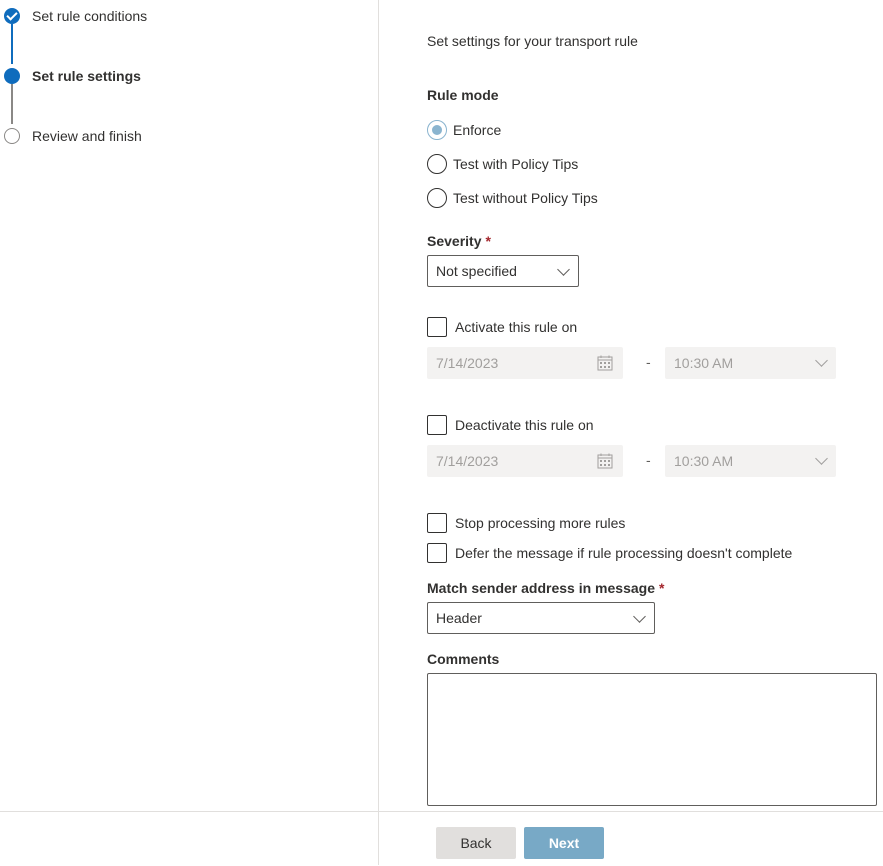  I want to click on back-button: Back, so click(476, 843).